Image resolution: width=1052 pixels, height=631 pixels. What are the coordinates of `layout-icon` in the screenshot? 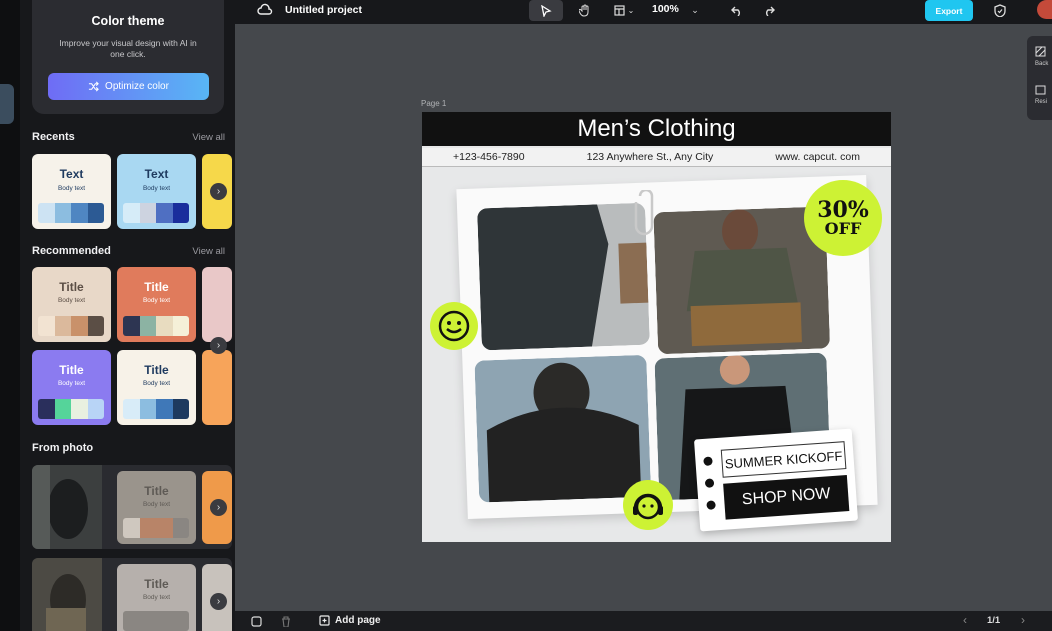 It's located at (619, 10).